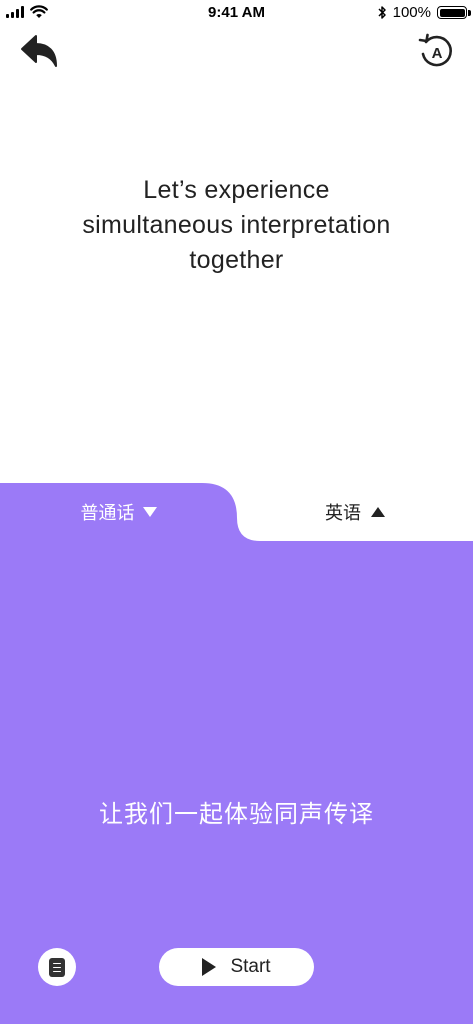 This screenshot has height=1024, width=473. What do you see at coordinates (107, 513) in the screenshot?
I see `source-language-label: 普通话` at bounding box center [107, 513].